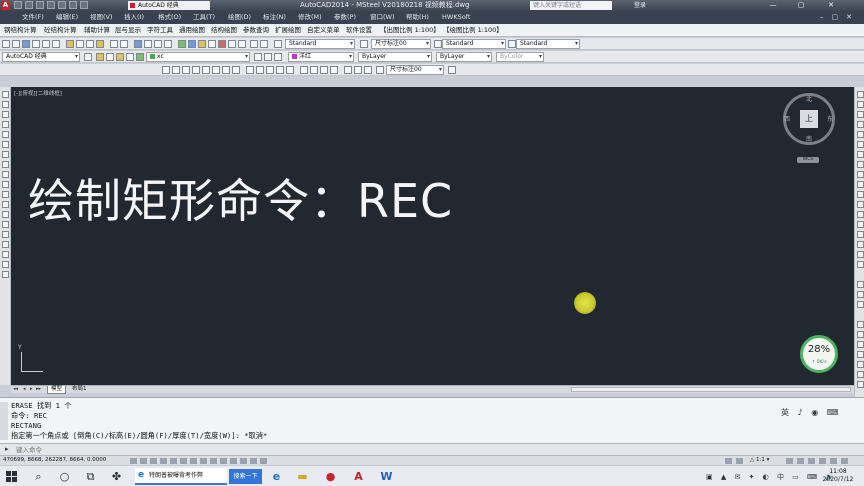  Describe the element at coordinates (5, 154) in the screenshot. I see `circle-icon` at that location.